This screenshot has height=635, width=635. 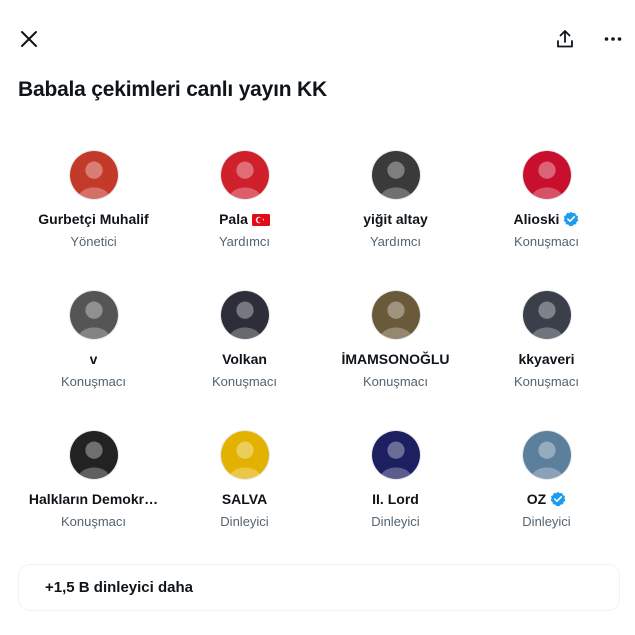 I want to click on participant-name-row: OZ, so click(x=546, y=499).